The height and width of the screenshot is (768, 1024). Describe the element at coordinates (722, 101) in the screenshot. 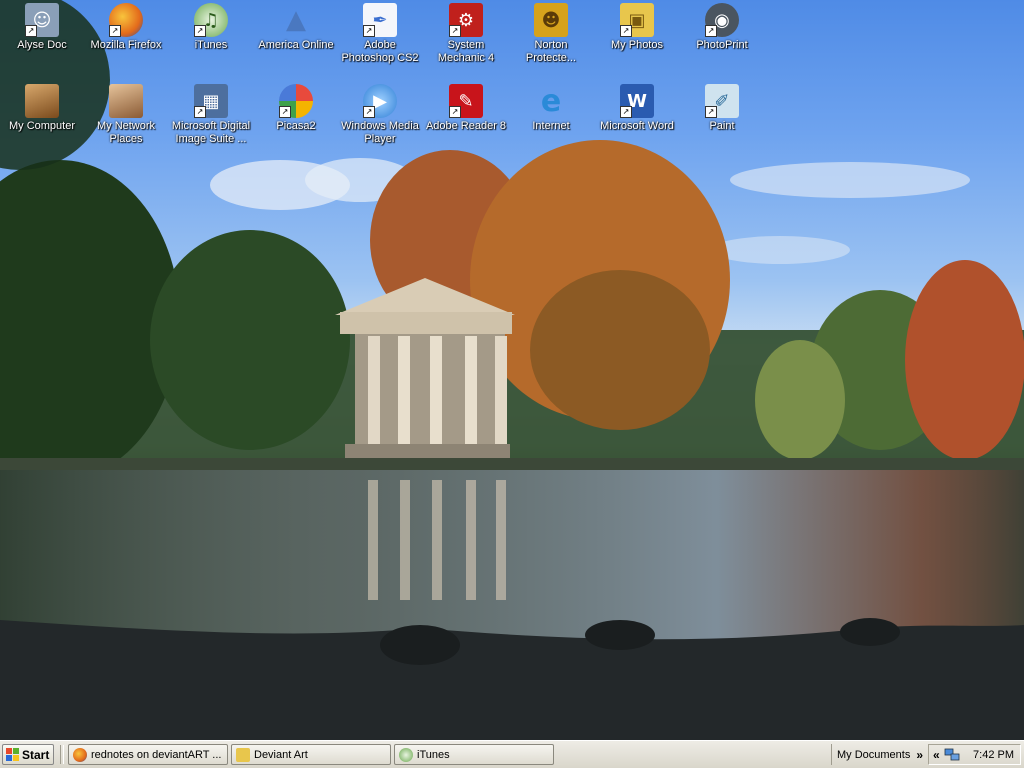

I see `paint-icon: ✐ ↗` at that location.